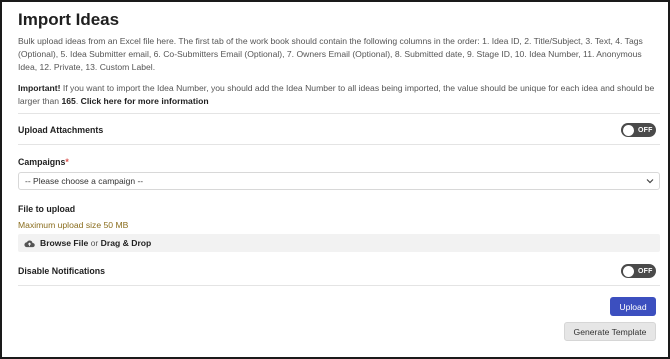 Image resolution: width=670 pixels, height=359 pixels. Describe the element at coordinates (610, 331) in the screenshot. I see `generate-template-button: Generate Template` at that location.